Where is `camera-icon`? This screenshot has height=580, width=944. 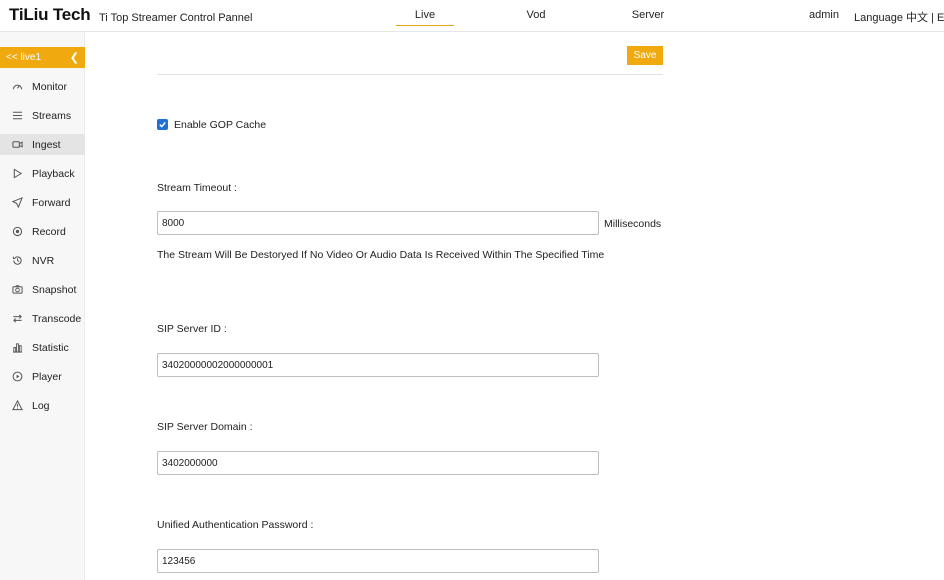 camera-icon is located at coordinates (17, 290).